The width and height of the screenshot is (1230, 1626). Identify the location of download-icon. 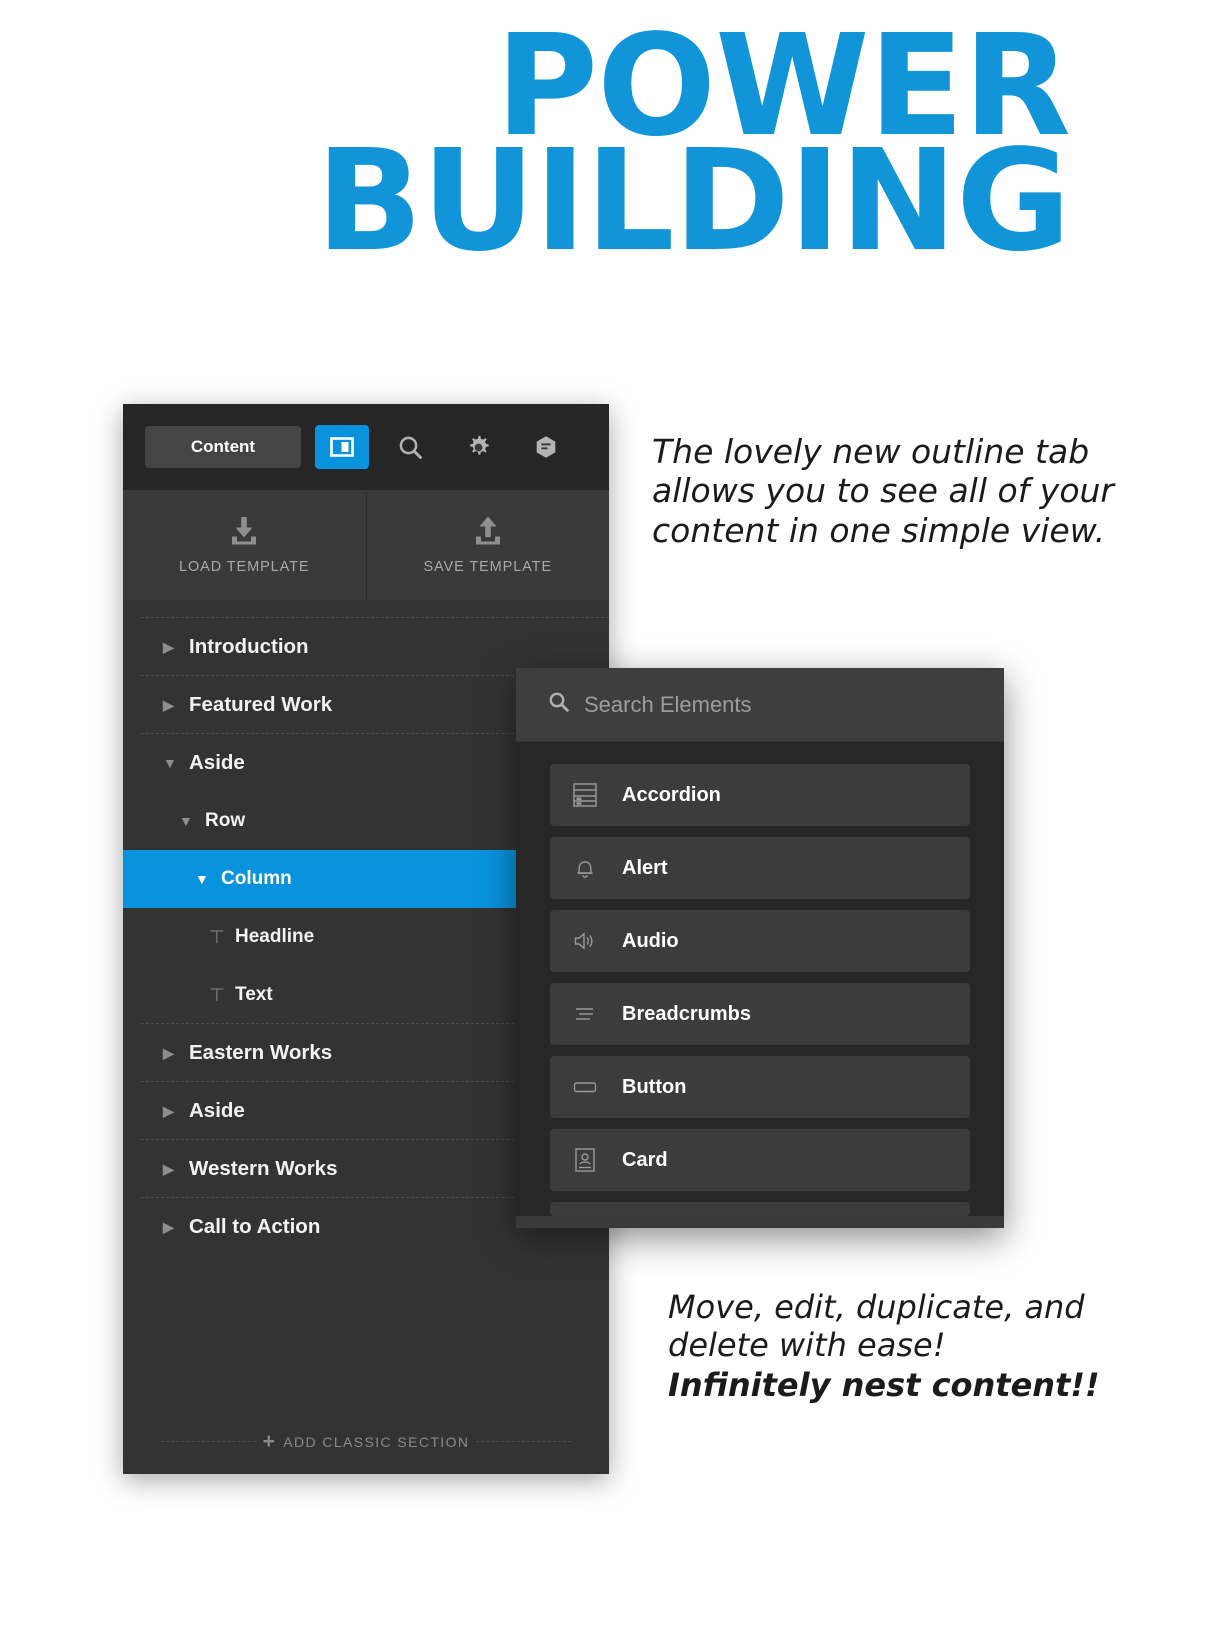
(244, 533).